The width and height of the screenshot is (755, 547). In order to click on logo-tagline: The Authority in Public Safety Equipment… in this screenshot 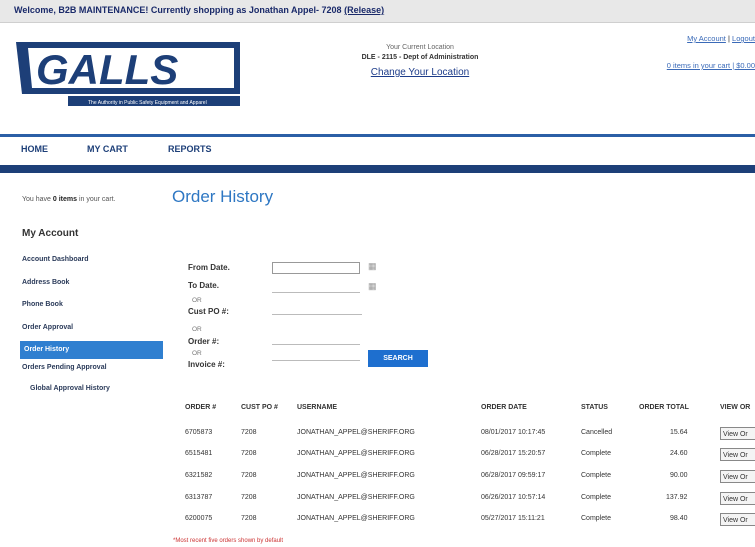, I will do `click(147, 103)`.